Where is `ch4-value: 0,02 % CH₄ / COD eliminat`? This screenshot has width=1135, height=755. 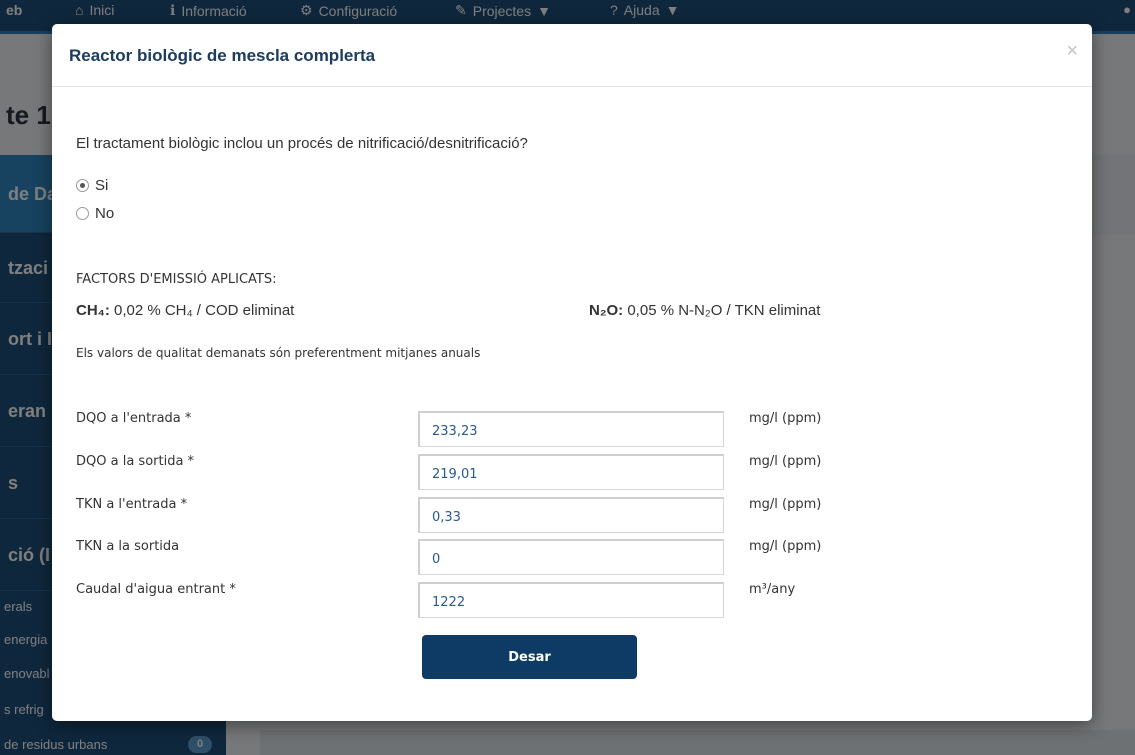 ch4-value: 0,02 % CH₄ / COD eliminat is located at coordinates (204, 310).